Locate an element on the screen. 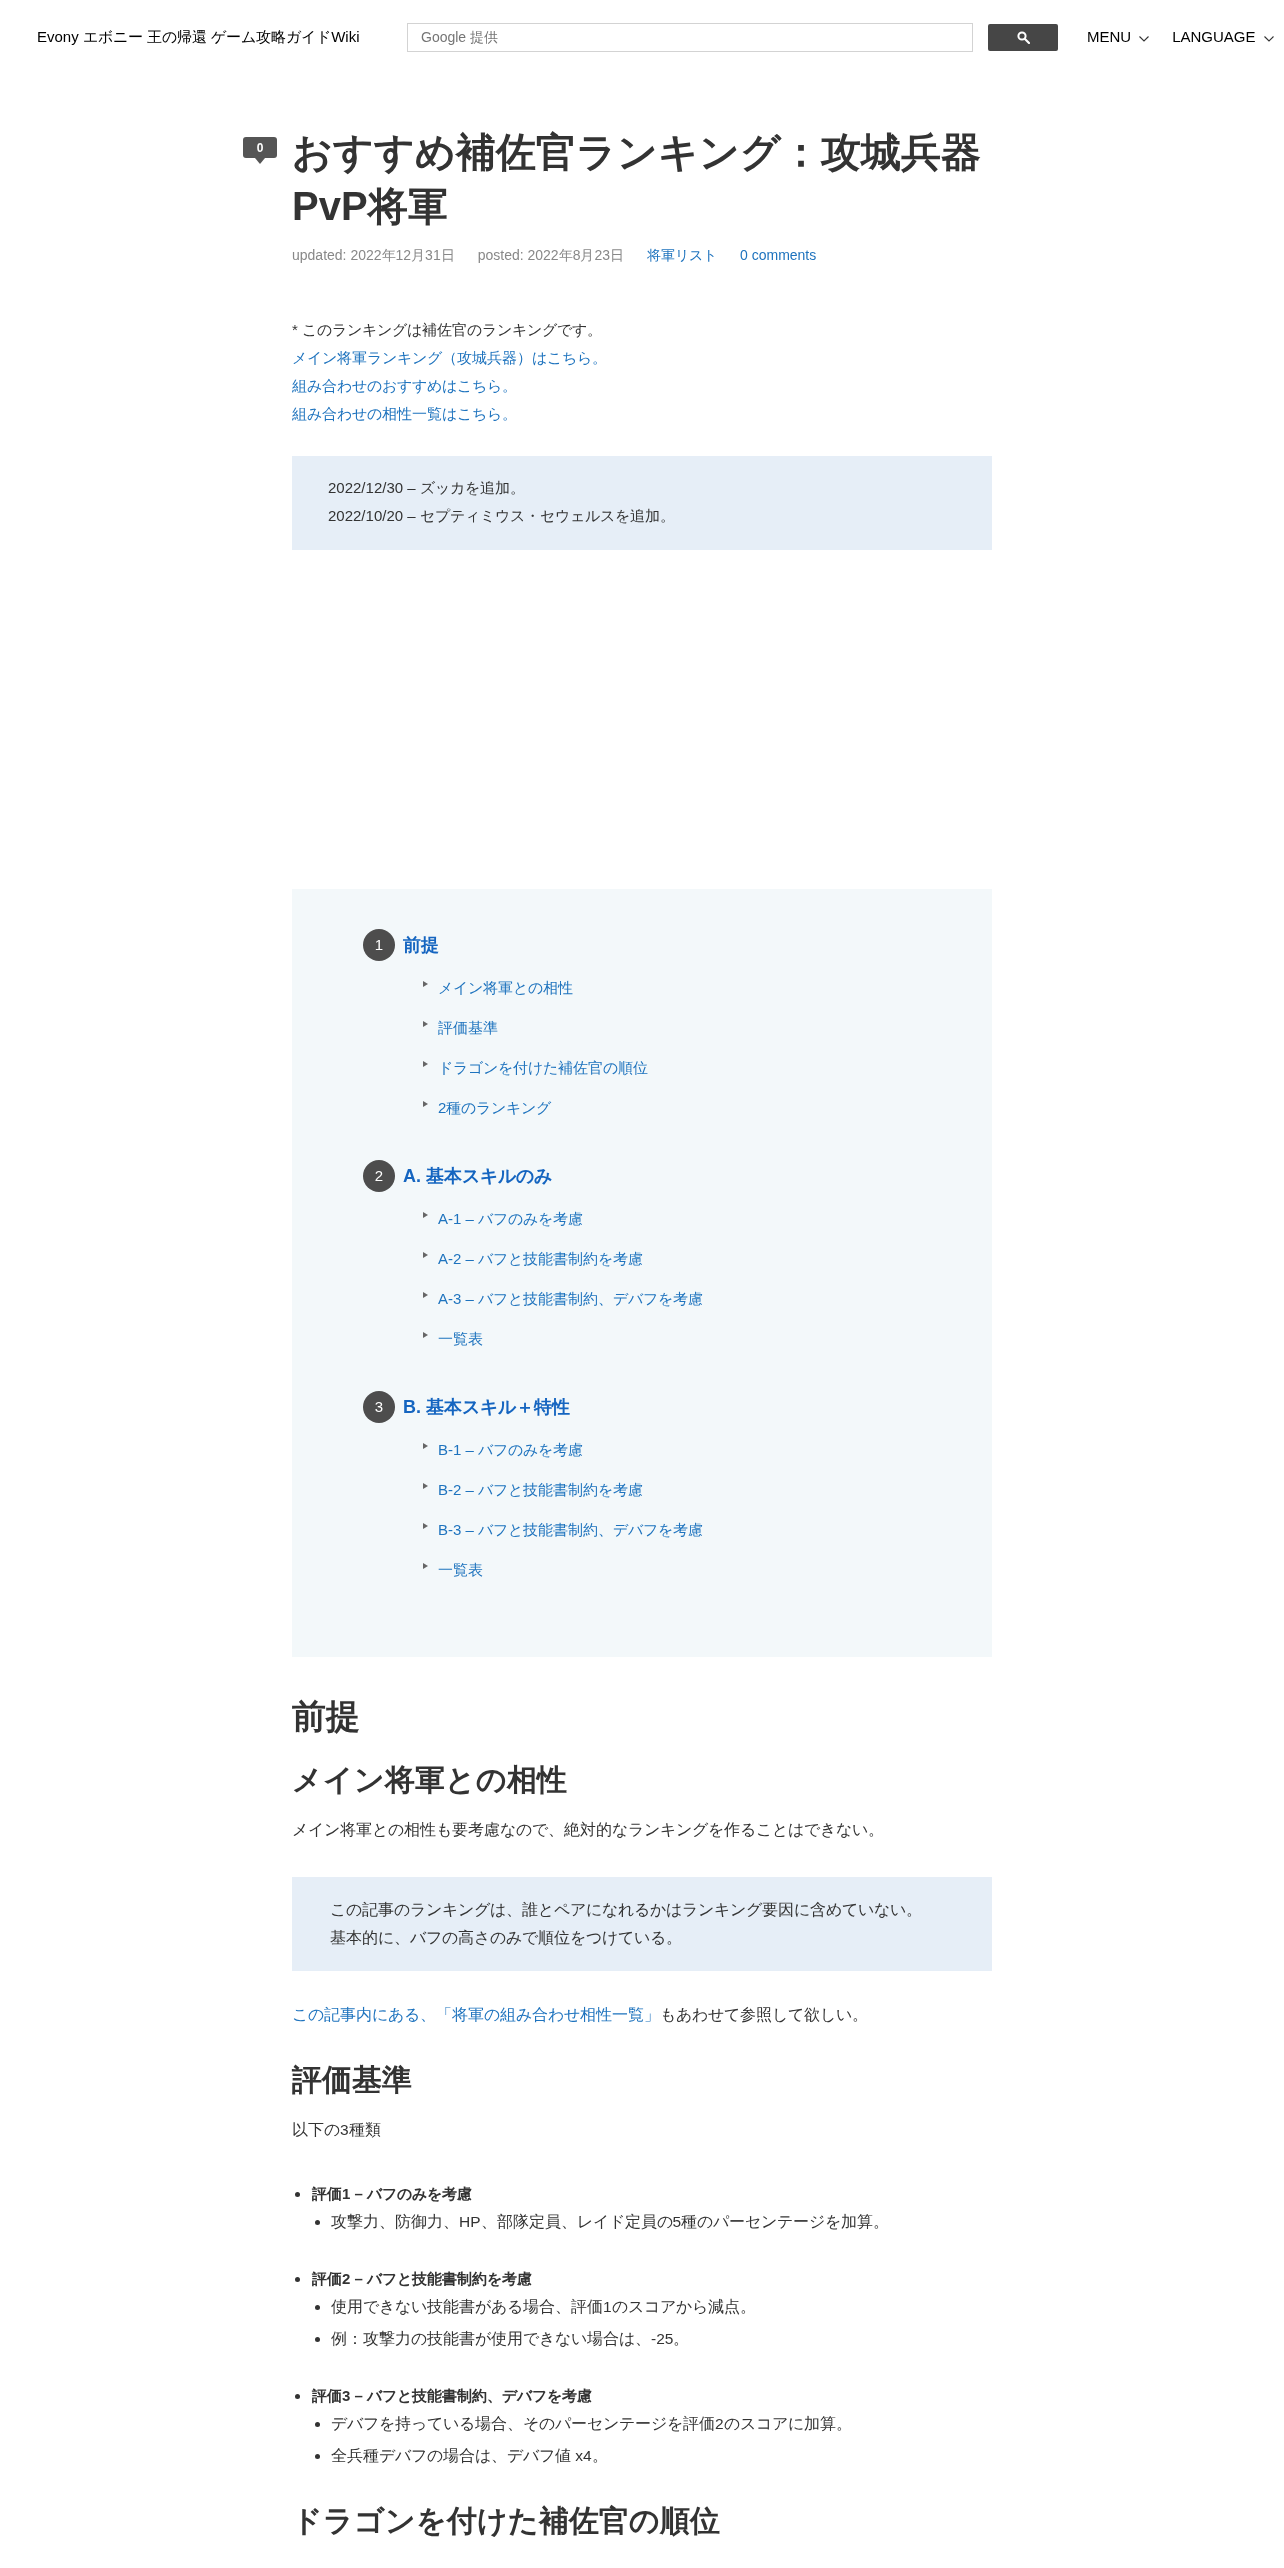  update-entry: 2022/12/30 – ズッカを追加。 is located at coordinates (426, 488).